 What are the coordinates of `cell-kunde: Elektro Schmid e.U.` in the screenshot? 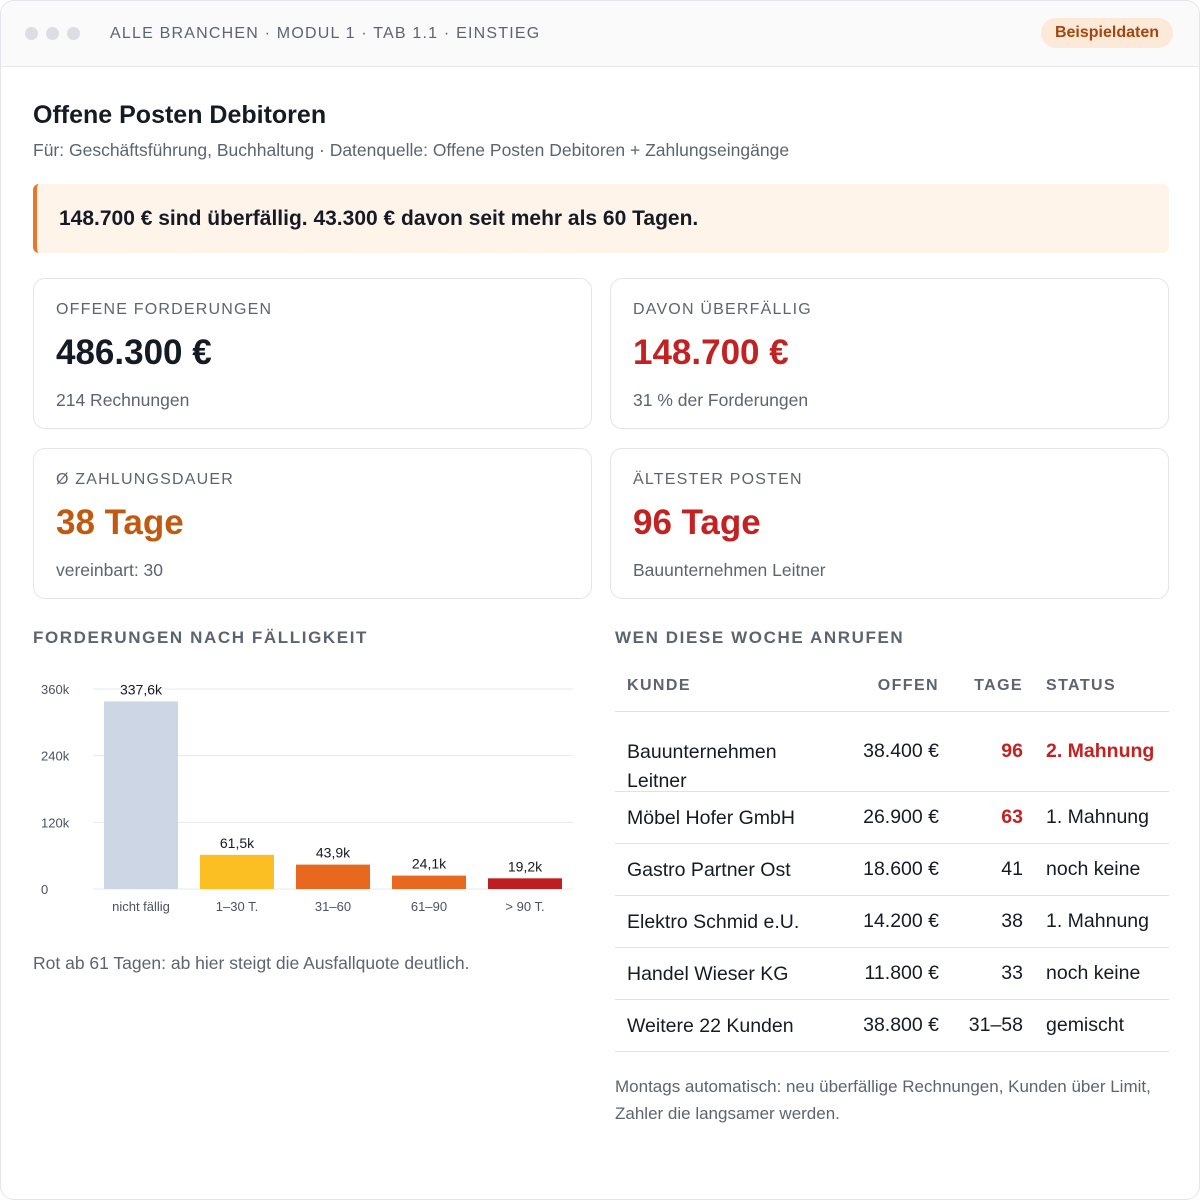 It's located at (713, 921).